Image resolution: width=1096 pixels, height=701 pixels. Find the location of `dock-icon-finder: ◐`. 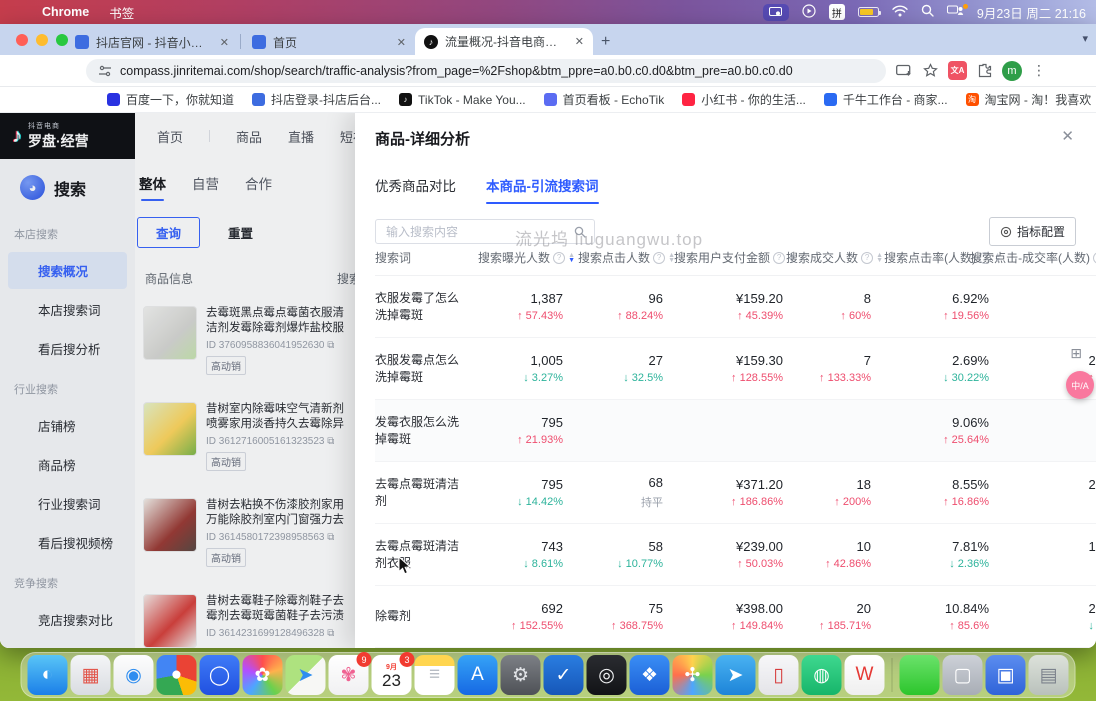

dock-icon-finder: ◐ is located at coordinates (47, 675).